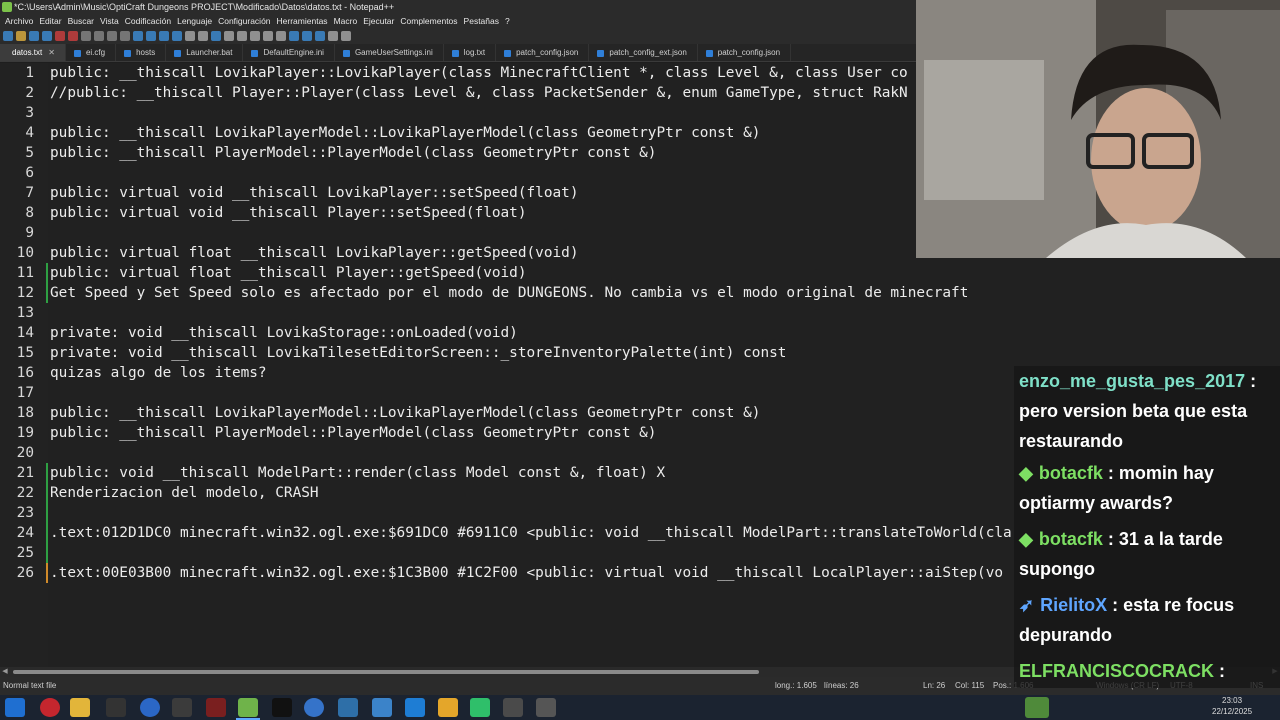 This screenshot has height=720, width=1280. I want to click on line-number: 9, so click(29, 233).